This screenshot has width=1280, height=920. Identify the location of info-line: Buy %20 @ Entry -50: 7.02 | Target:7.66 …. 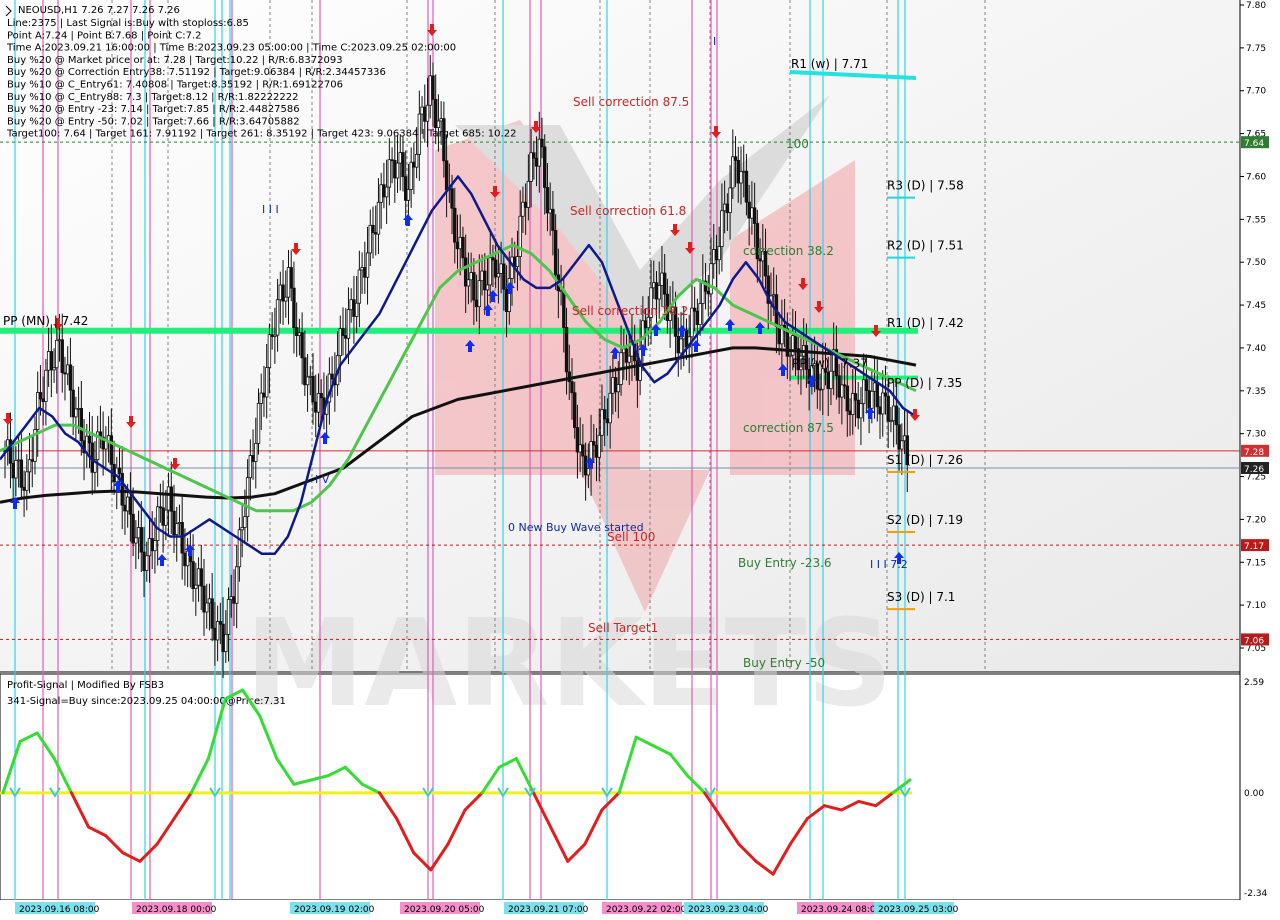
(153, 121).